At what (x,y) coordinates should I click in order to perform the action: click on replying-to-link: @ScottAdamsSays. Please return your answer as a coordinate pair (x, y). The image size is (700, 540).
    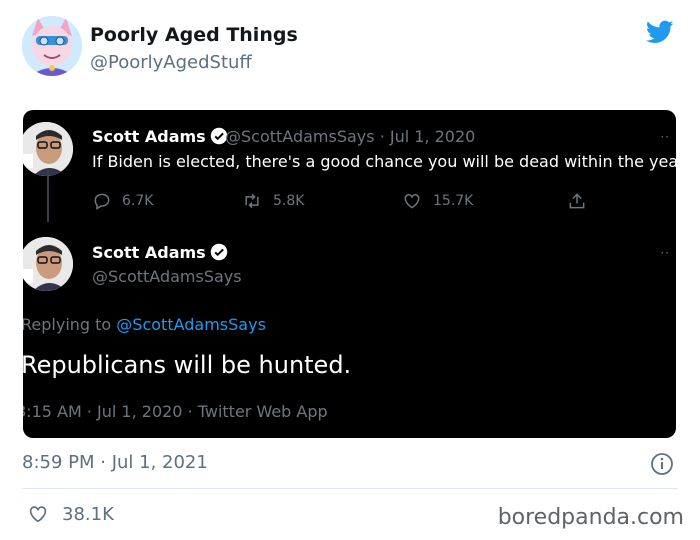
    Looking at the image, I should click on (191, 324).